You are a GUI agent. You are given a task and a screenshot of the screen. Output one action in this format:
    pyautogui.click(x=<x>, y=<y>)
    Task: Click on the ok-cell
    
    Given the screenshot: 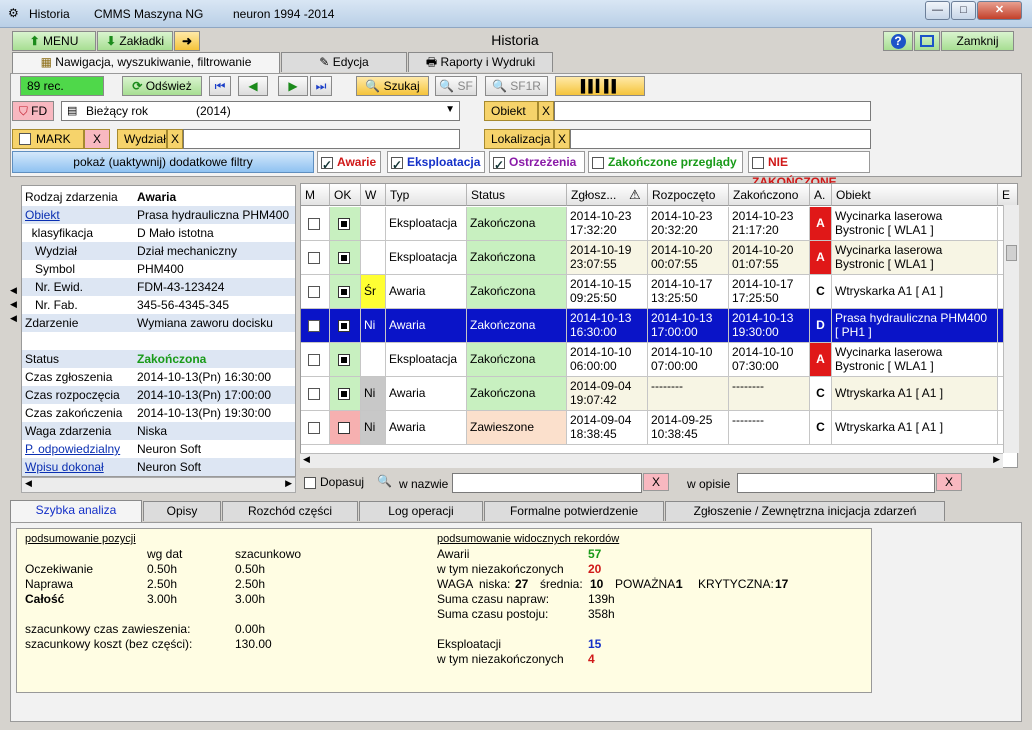 What is the action you would take?
    pyautogui.click(x=345, y=325)
    